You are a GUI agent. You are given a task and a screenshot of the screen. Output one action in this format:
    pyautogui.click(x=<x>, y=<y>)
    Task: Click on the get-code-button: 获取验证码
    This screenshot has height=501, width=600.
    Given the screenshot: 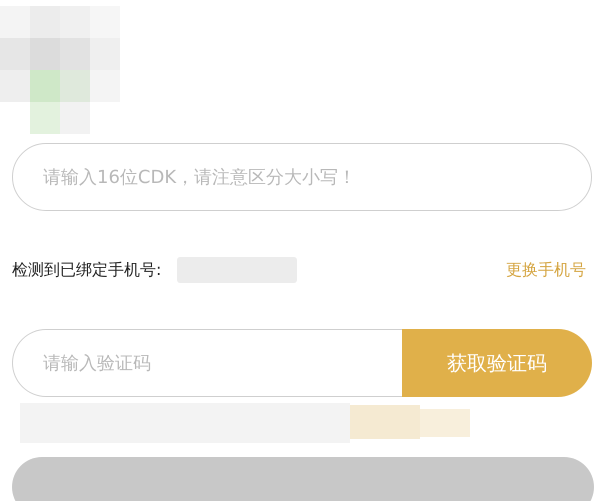 What is the action you would take?
    pyautogui.click(x=497, y=363)
    